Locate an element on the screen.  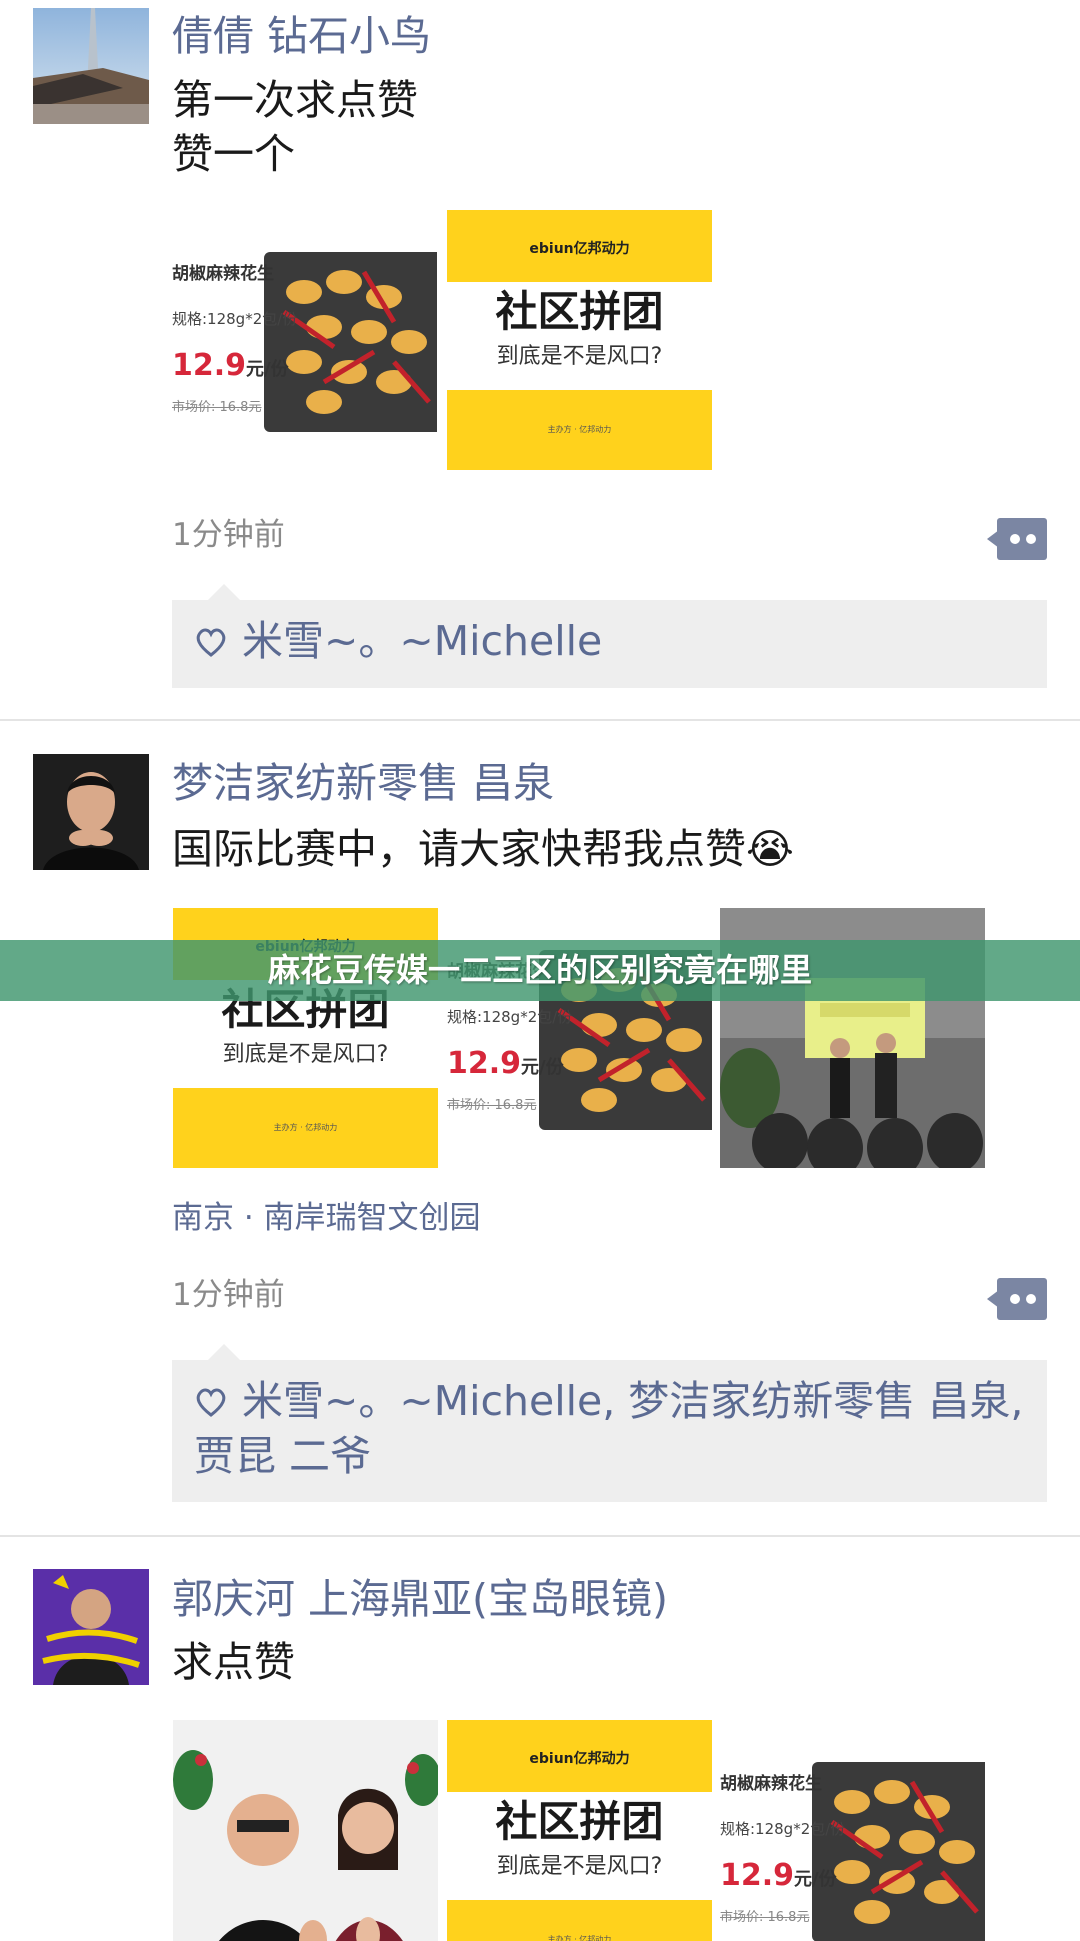
group-photo is located at coordinates (305, 1830).